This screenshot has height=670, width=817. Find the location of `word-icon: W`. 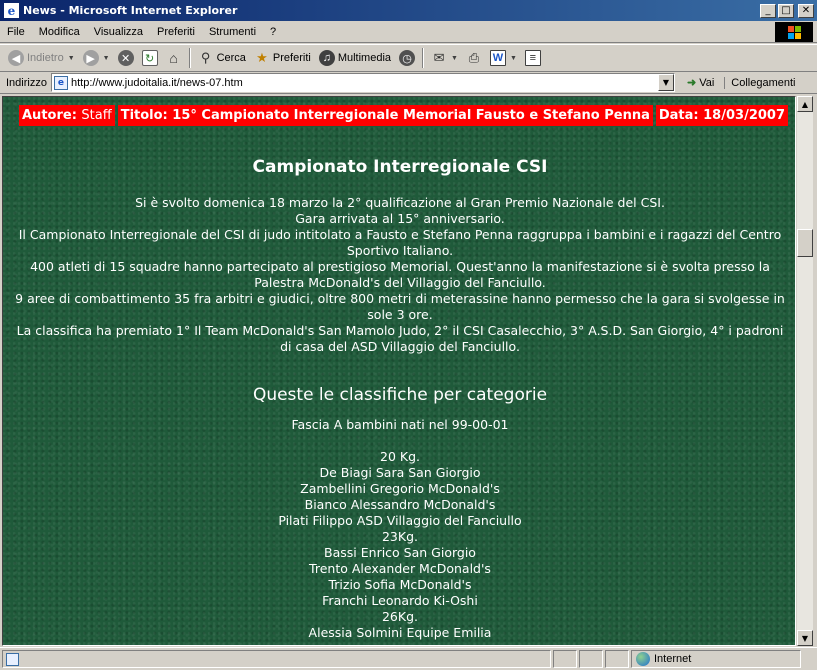

word-icon: W is located at coordinates (497, 58).